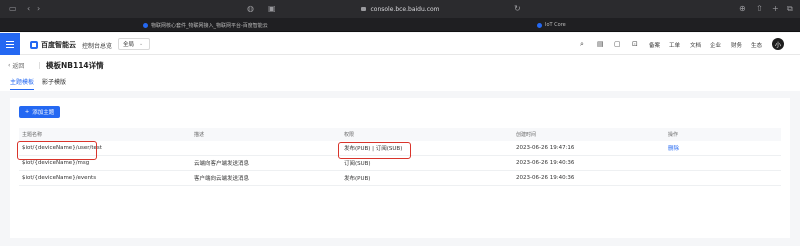  I want to click on nav-ticket: 工单, so click(674, 45).